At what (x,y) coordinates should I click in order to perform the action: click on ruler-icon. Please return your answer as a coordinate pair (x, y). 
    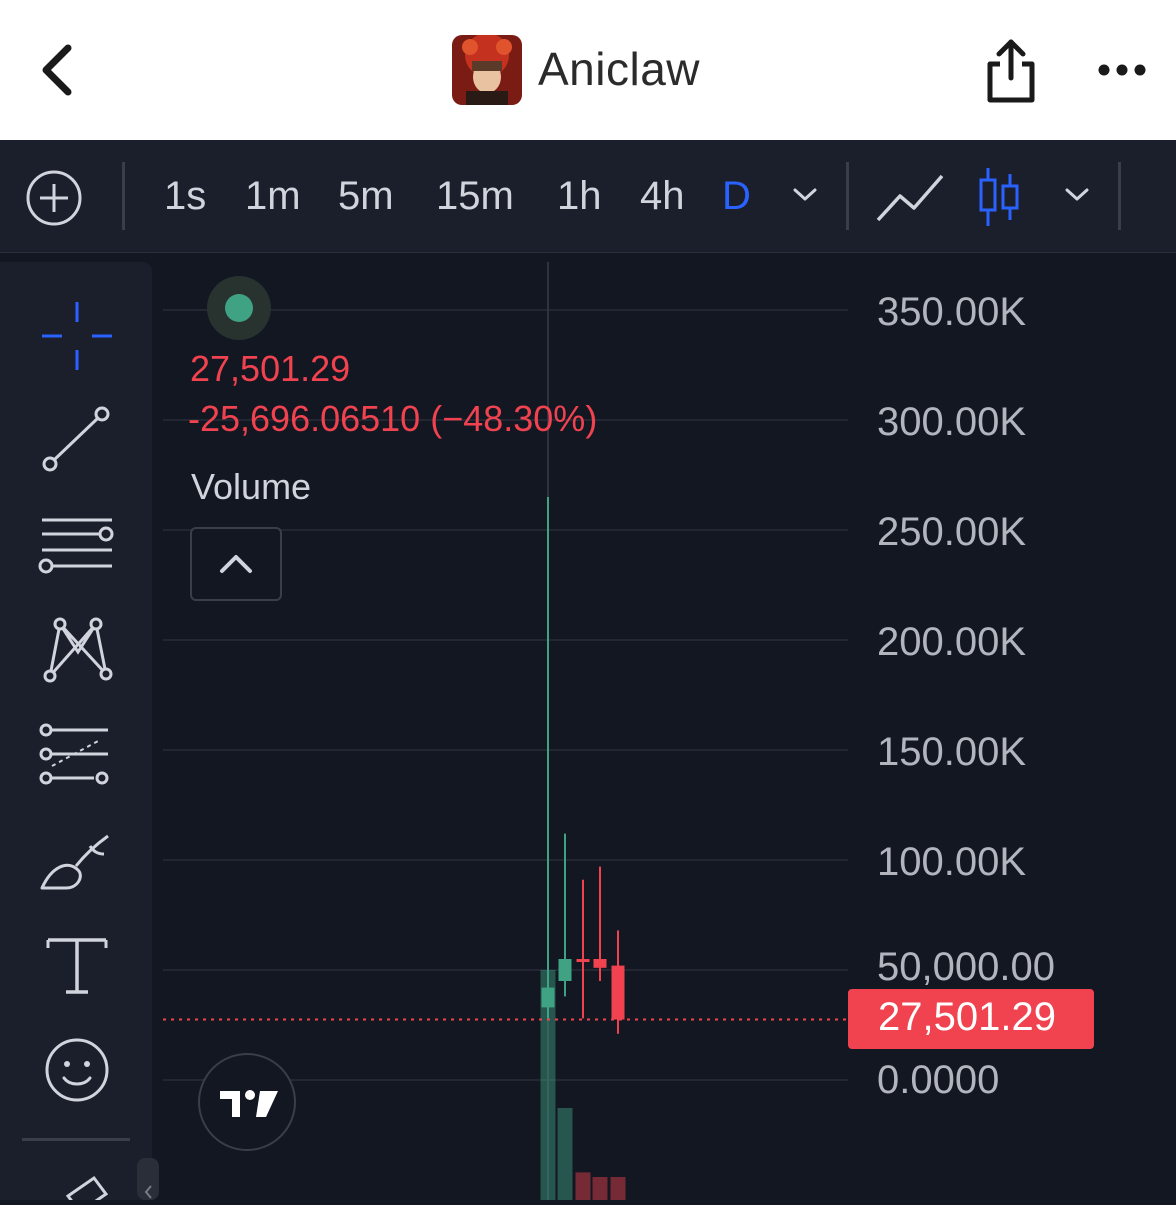
    Looking at the image, I should click on (77, 1181).